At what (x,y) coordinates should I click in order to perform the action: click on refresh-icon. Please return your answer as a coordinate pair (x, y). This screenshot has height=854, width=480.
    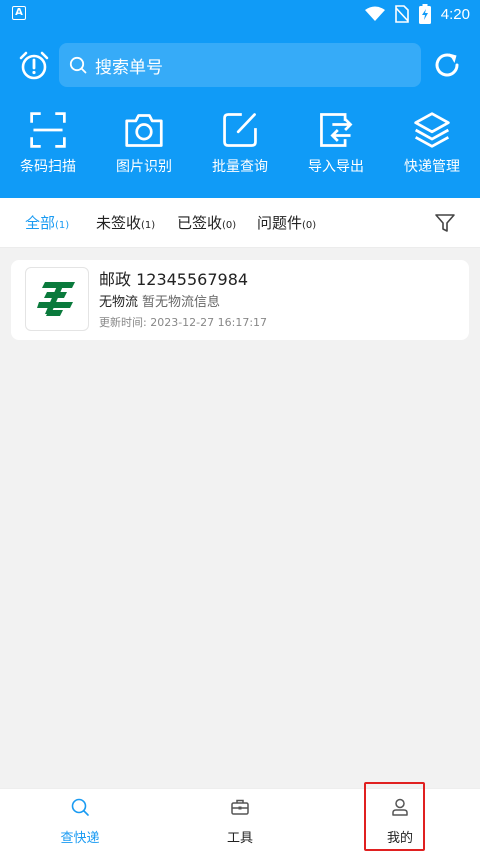
    Looking at the image, I should click on (447, 65).